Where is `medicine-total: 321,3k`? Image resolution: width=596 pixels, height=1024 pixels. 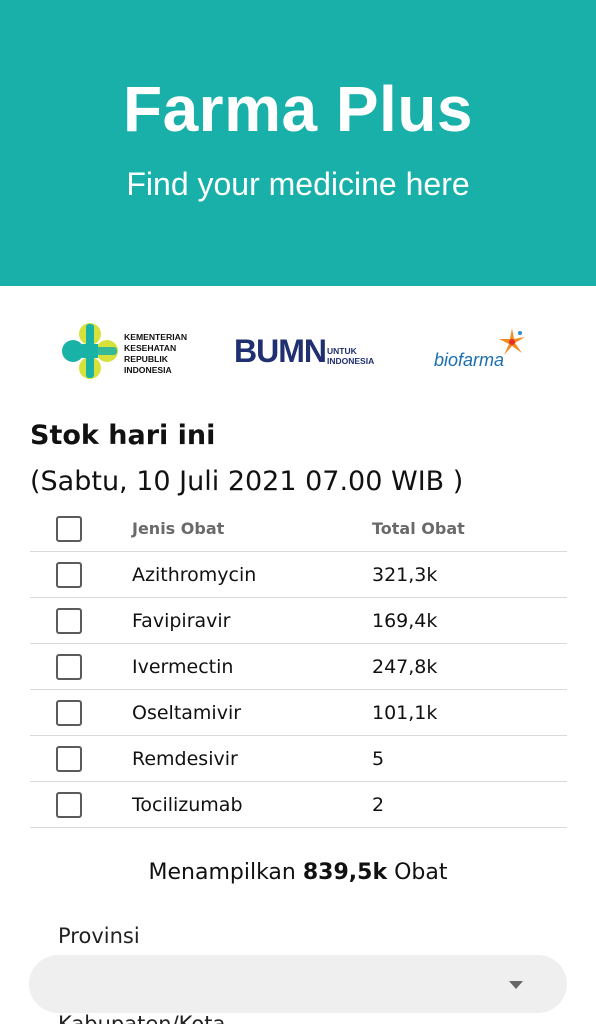 medicine-total: 321,3k is located at coordinates (405, 575).